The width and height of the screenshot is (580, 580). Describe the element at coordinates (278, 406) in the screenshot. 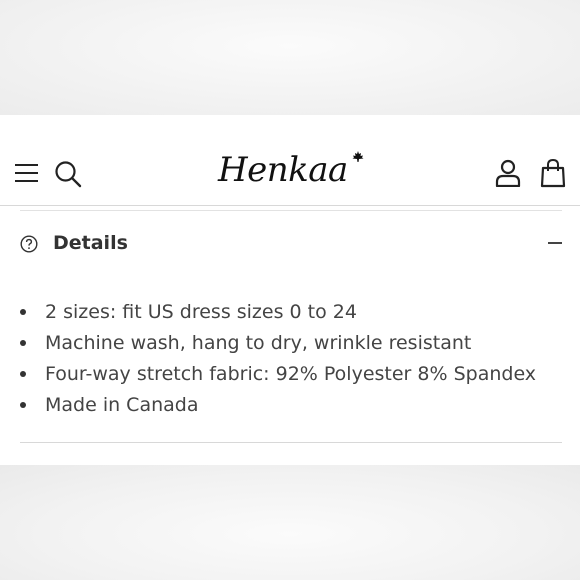

I see `list-item: Made in Canada` at that location.